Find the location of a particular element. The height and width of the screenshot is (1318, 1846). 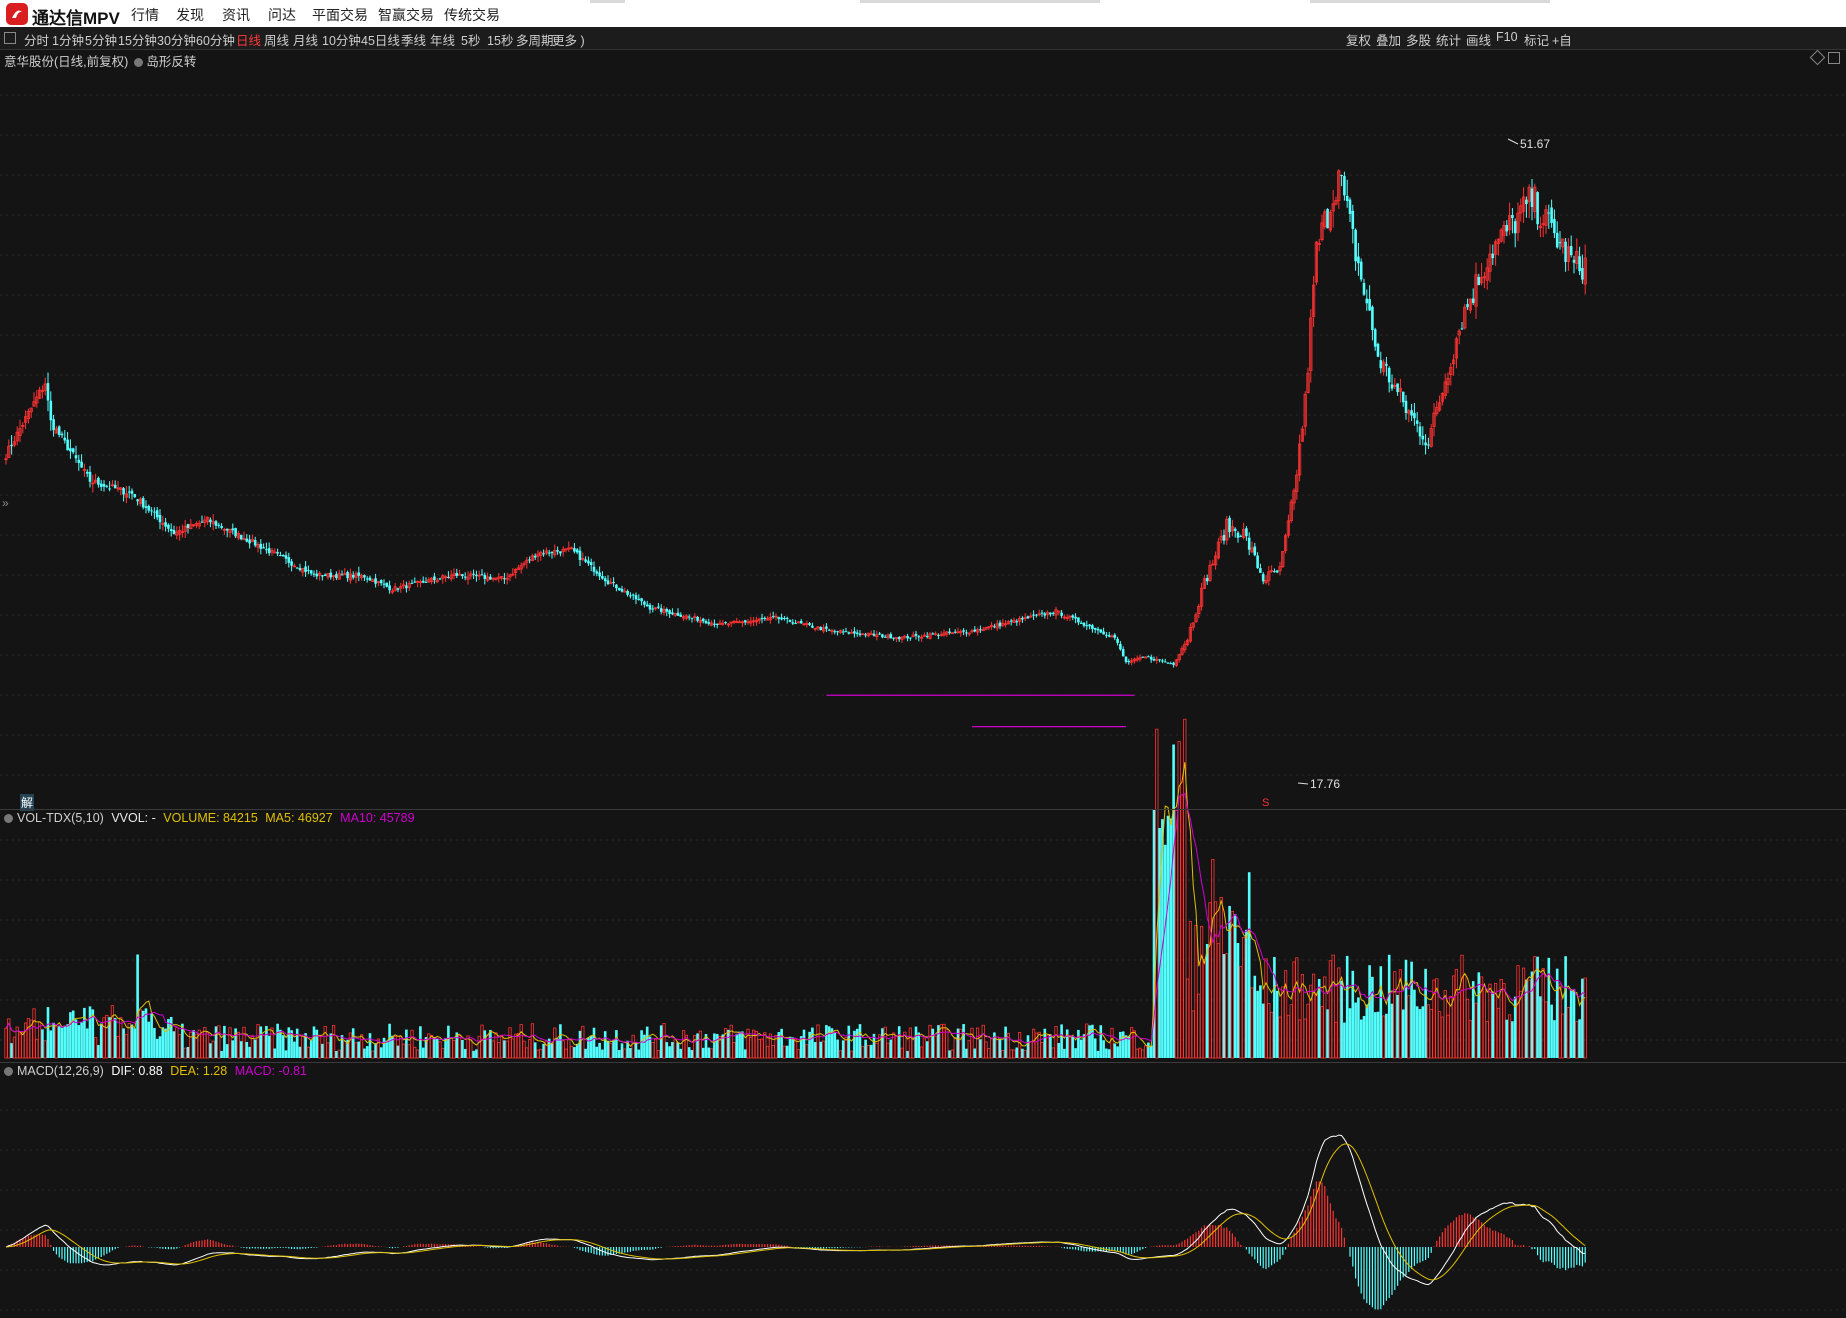

collapse-arrow-icon: » is located at coordinates (5, 503).